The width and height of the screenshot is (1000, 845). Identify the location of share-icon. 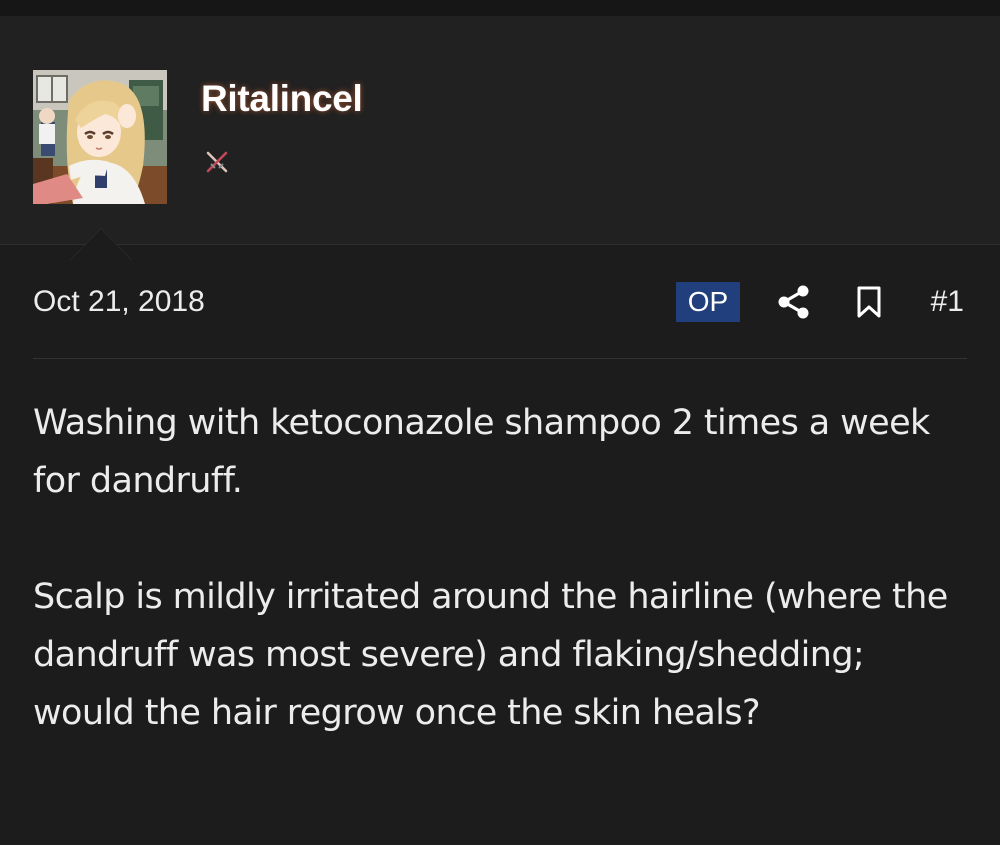
(793, 302).